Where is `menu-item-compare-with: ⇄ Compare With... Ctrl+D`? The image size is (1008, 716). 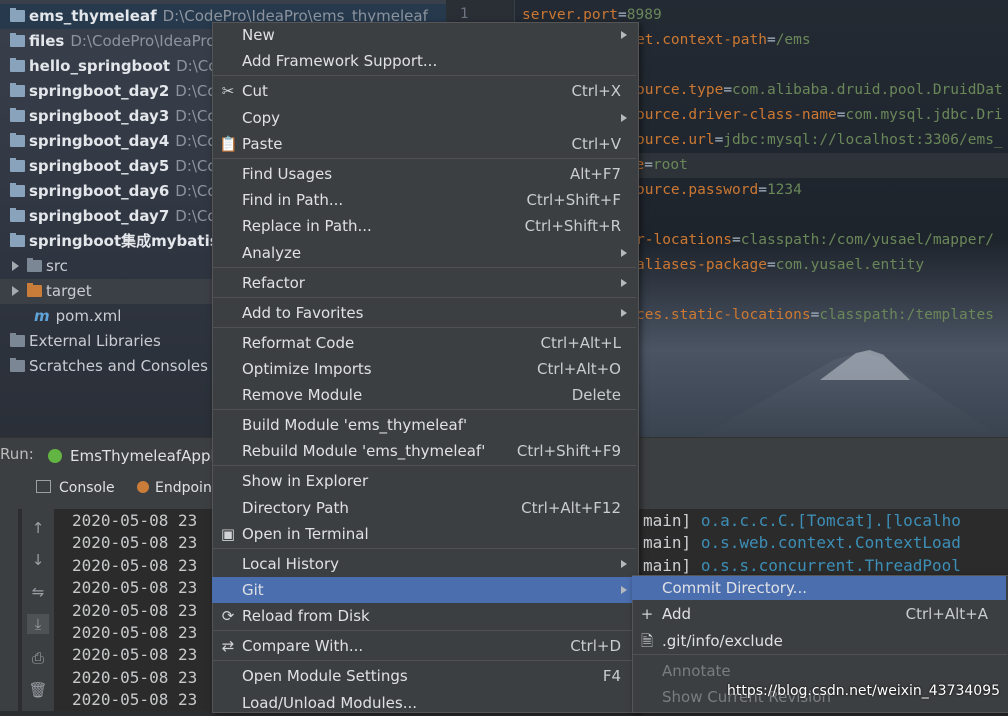 menu-item-compare-with: ⇄ Compare With... Ctrl+D is located at coordinates (424, 646).